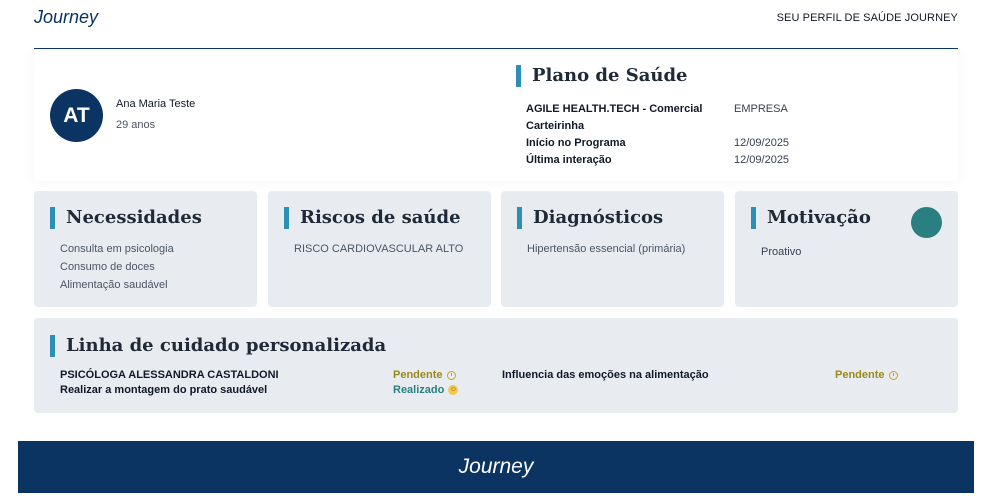 The image size is (986, 499). I want to click on plan-row: Início no Programa 12/09/2025, so click(657, 142).